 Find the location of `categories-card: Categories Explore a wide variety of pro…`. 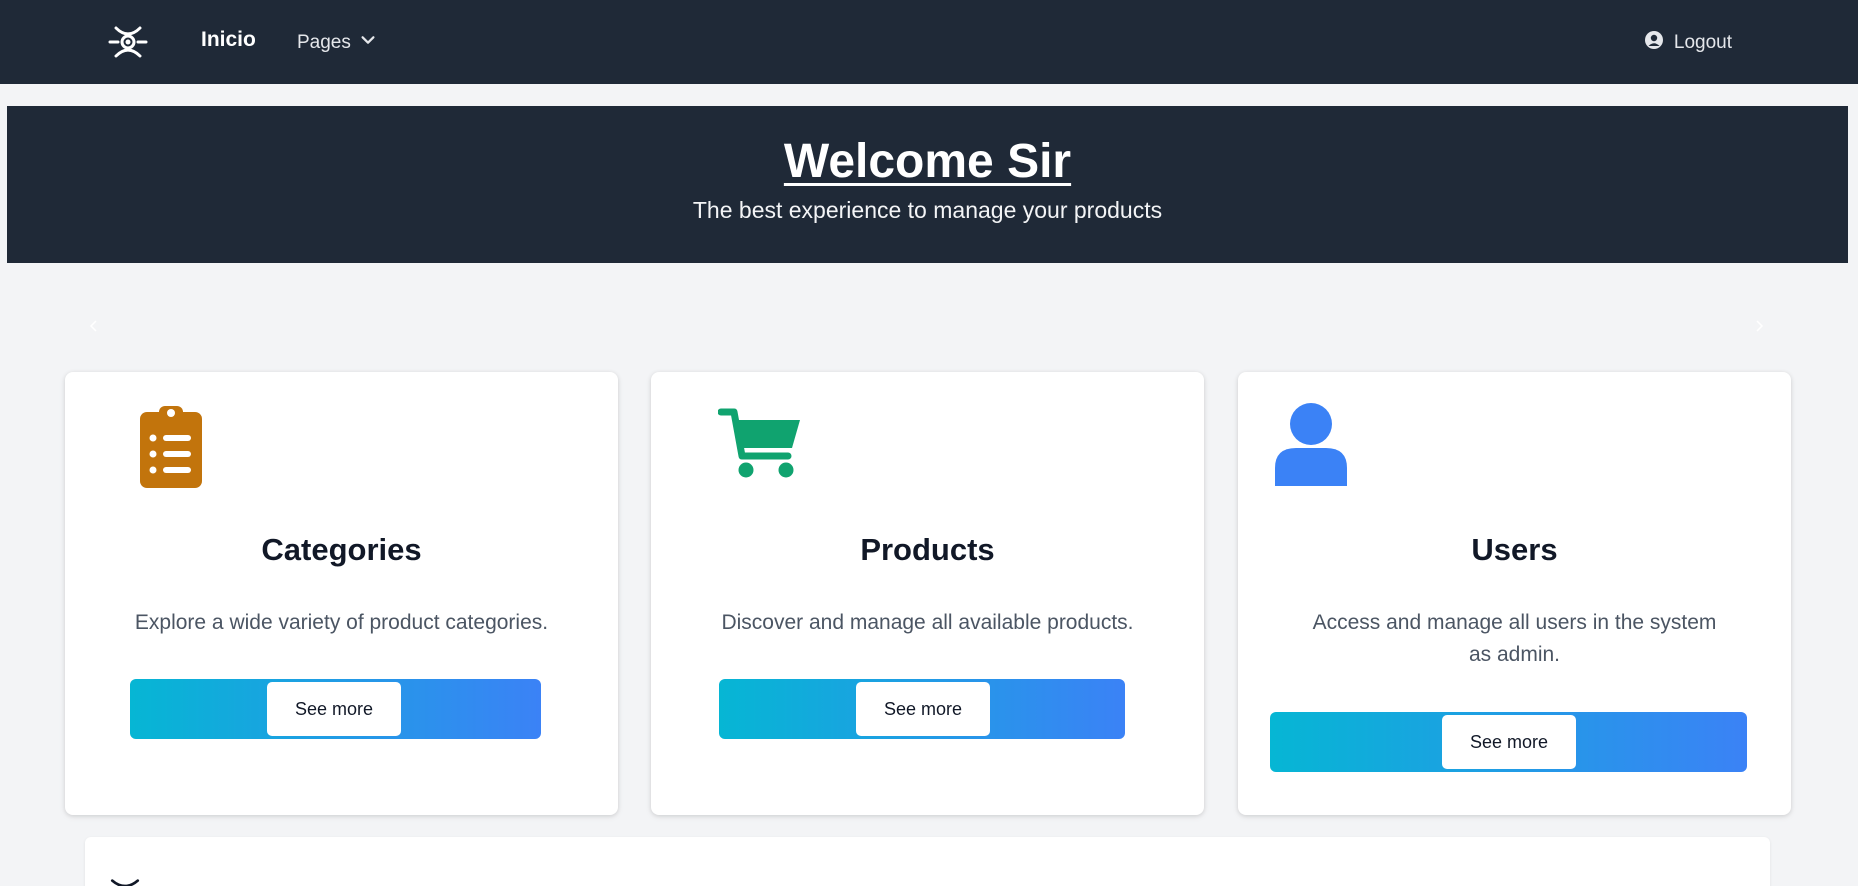

categories-card: Categories Explore a wide variety of pro… is located at coordinates (341, 593).